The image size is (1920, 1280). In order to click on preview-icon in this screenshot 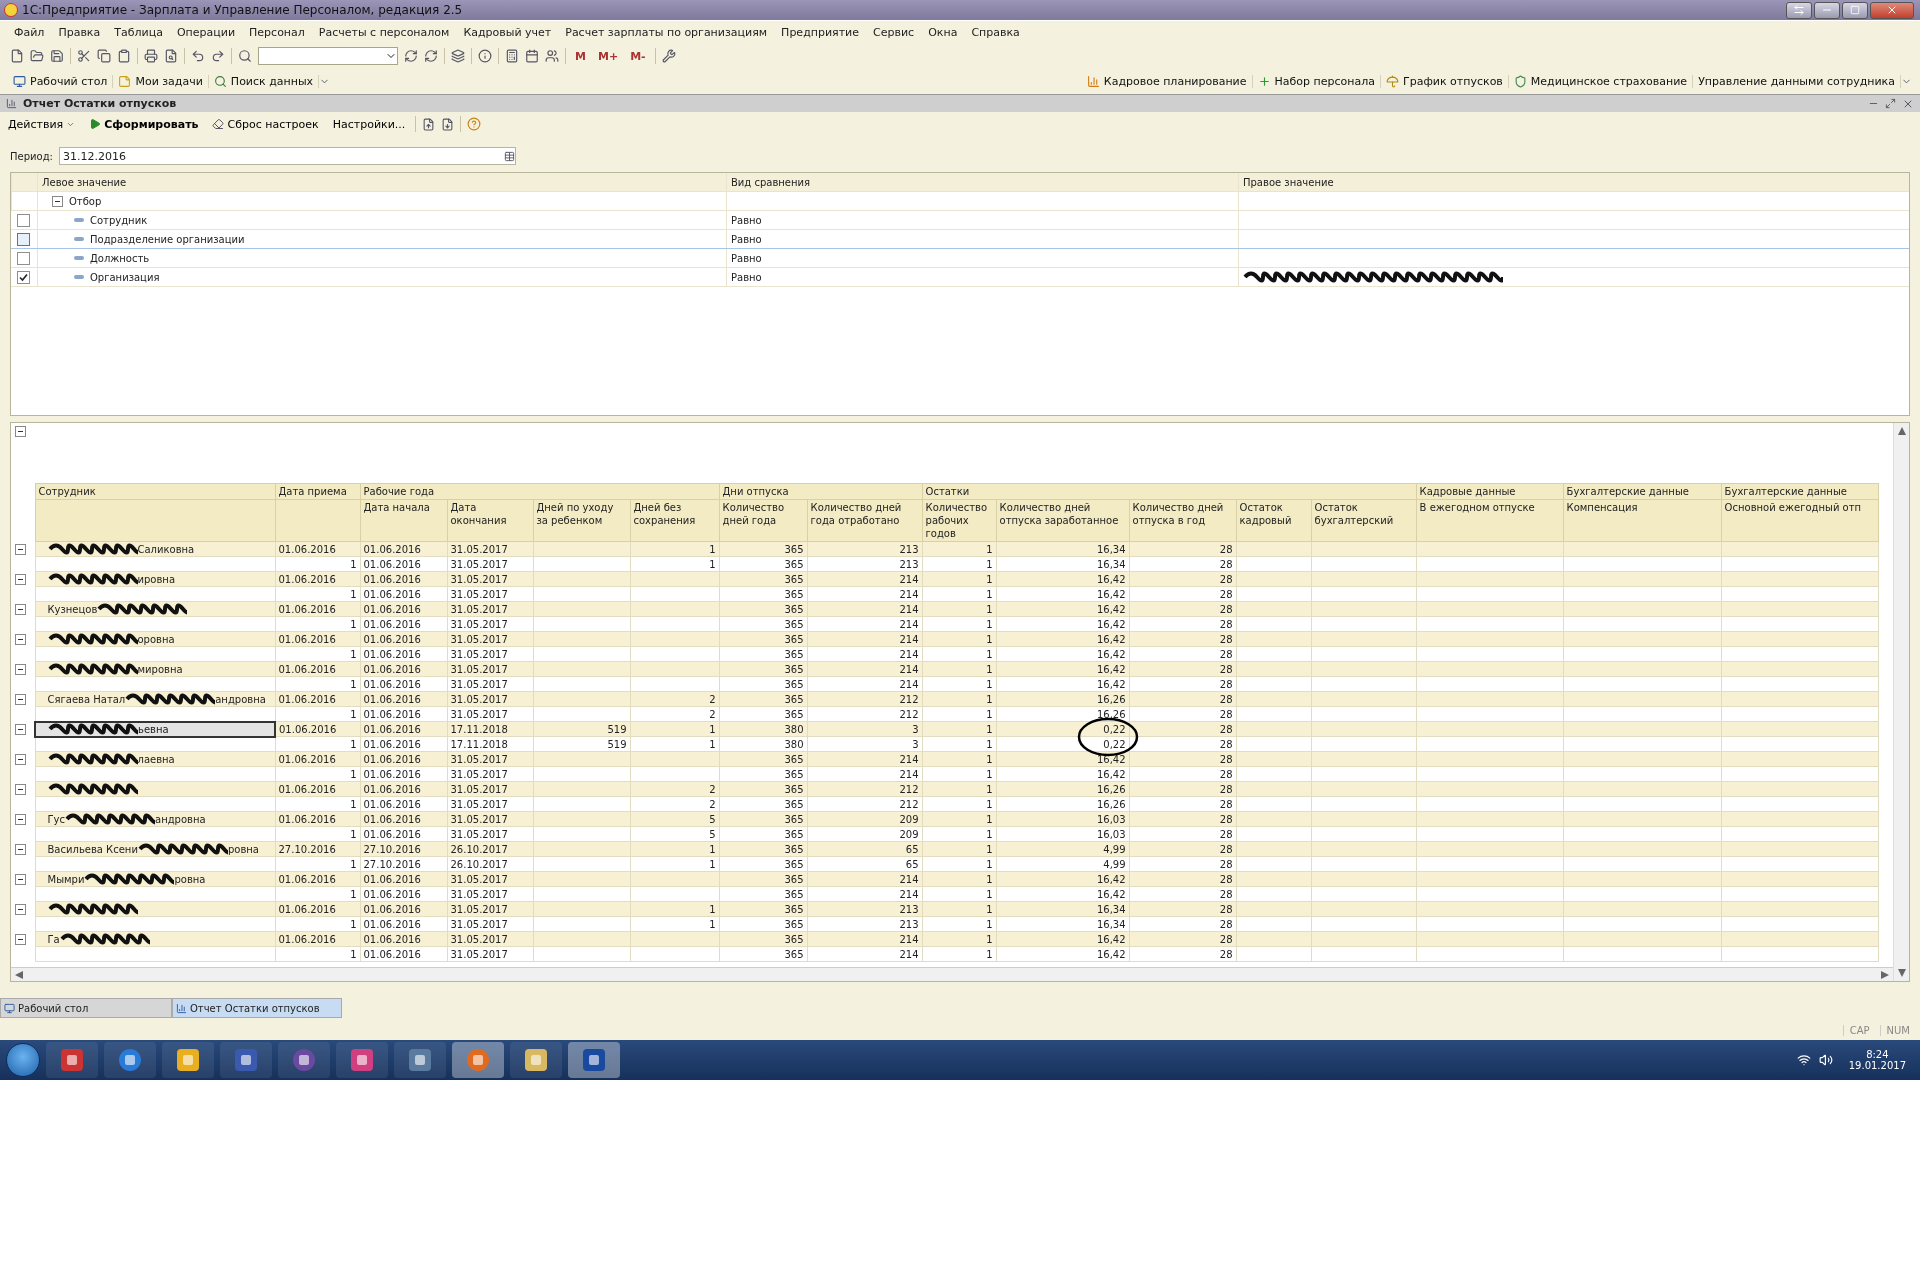, I will do `click(171, 56)`.